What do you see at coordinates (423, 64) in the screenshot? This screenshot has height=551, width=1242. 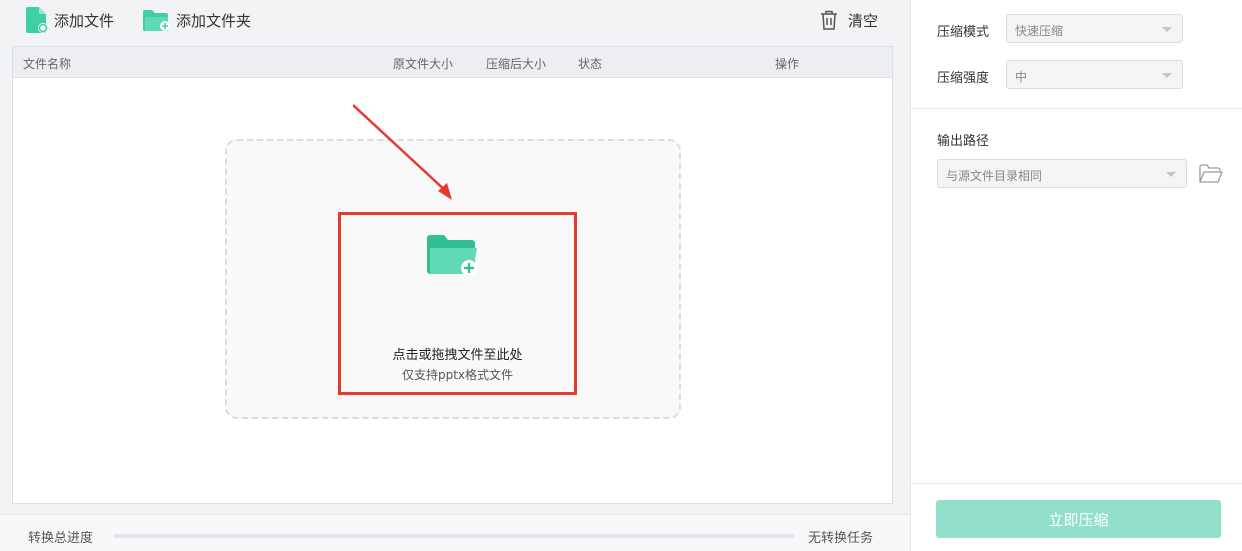 I see `column-original-size: 原文件大小` at bounding box center [423, 64].